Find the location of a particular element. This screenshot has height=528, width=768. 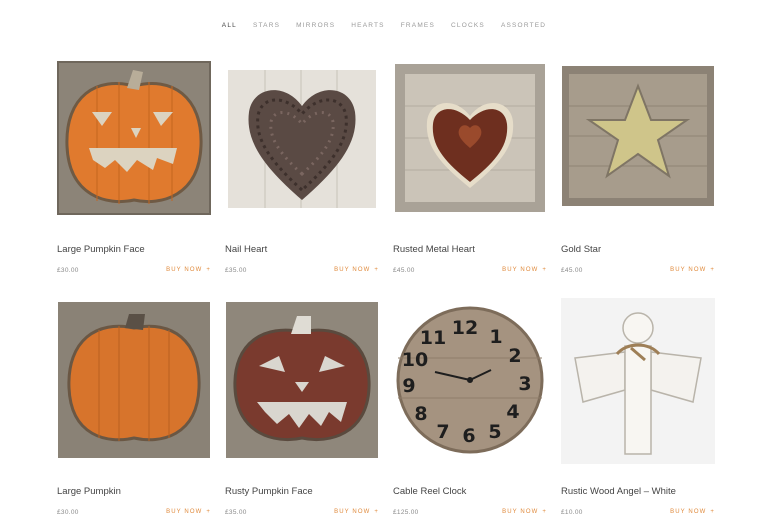

filter-assorted: ASSORTED is located at coordinates (523, 25).